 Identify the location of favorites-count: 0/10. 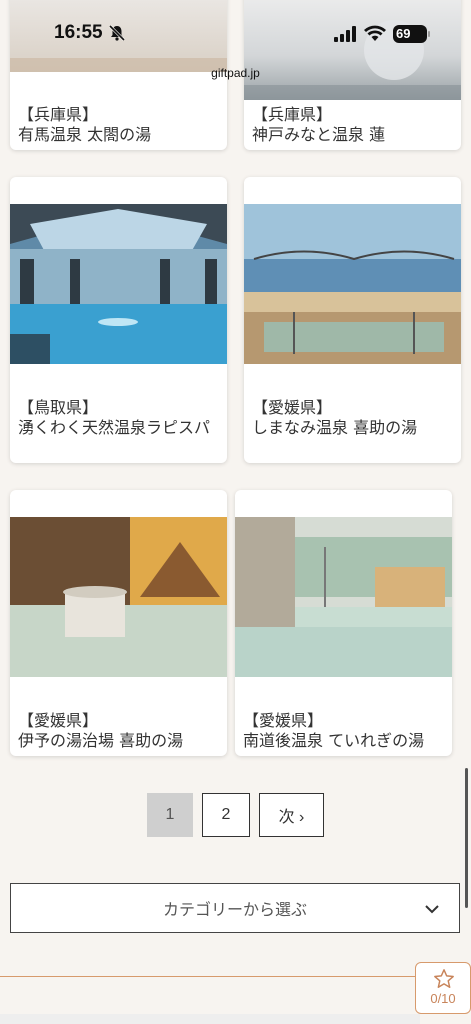
(443, 998).